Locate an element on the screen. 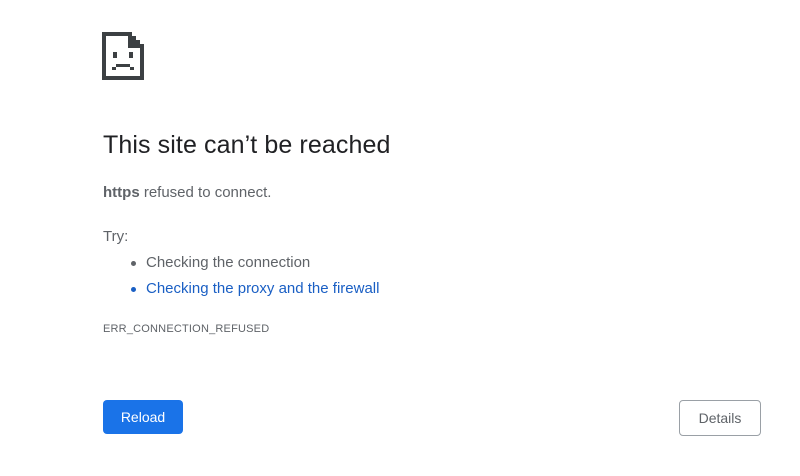 Image resolution: width=800 pixels, height=476 pixels. error-host: https is located at coordinates (121, 192).